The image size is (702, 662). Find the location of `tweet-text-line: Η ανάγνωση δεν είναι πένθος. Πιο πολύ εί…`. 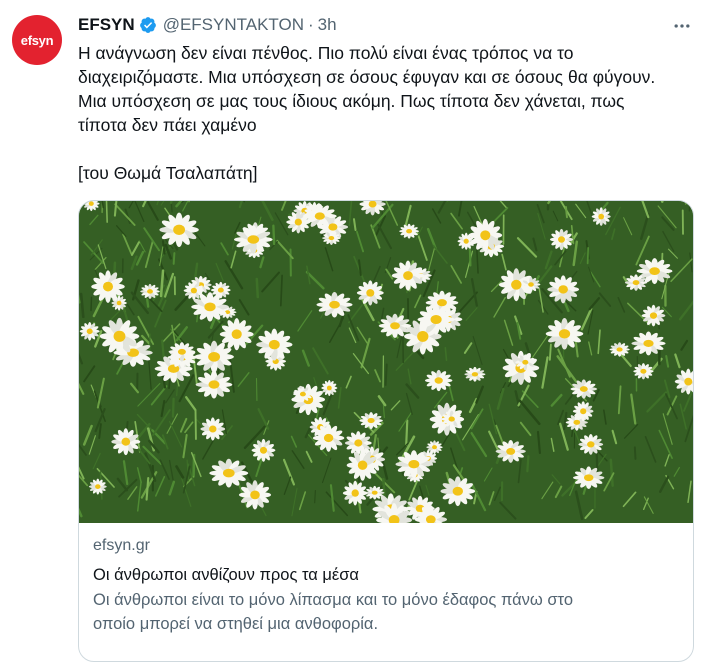

tweet-text-line: Η ανάγνωση δεν είναι πένθος. Πιο πολύ εί… is located at coordinates (388, 53).